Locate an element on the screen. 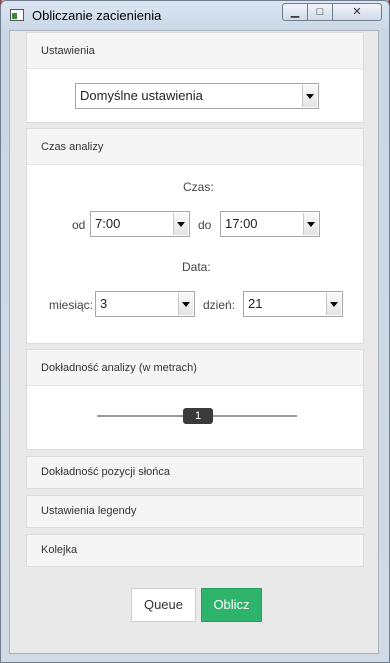 The height and width of the screenshot is (663, 390). app-icon is located at coordinates (17, 15).